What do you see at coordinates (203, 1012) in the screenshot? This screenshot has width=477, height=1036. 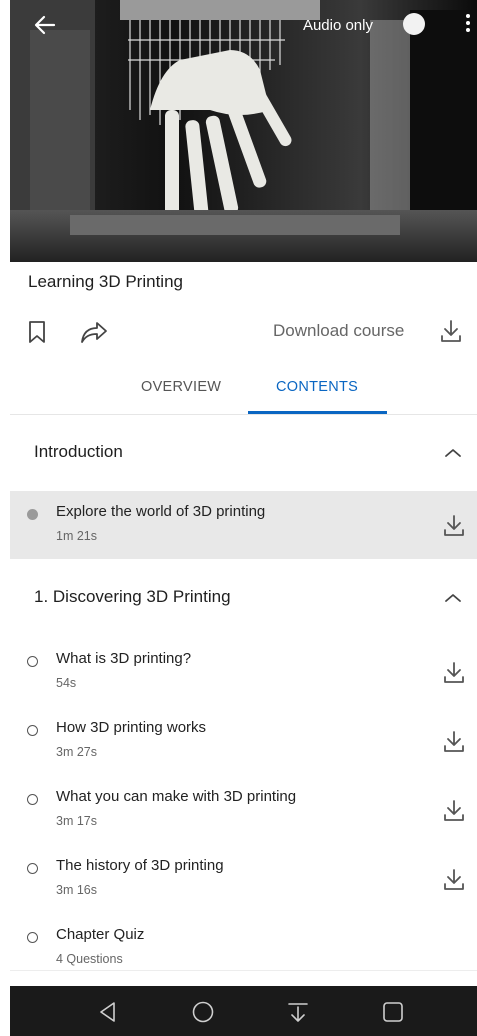 I see `nav-home-icon` at bounding box center [203, 1012].